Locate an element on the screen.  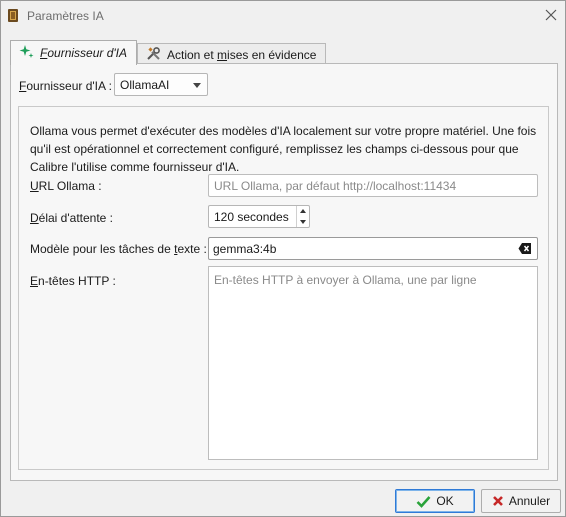
ok-button: OK is located at coordinates (435, 501).